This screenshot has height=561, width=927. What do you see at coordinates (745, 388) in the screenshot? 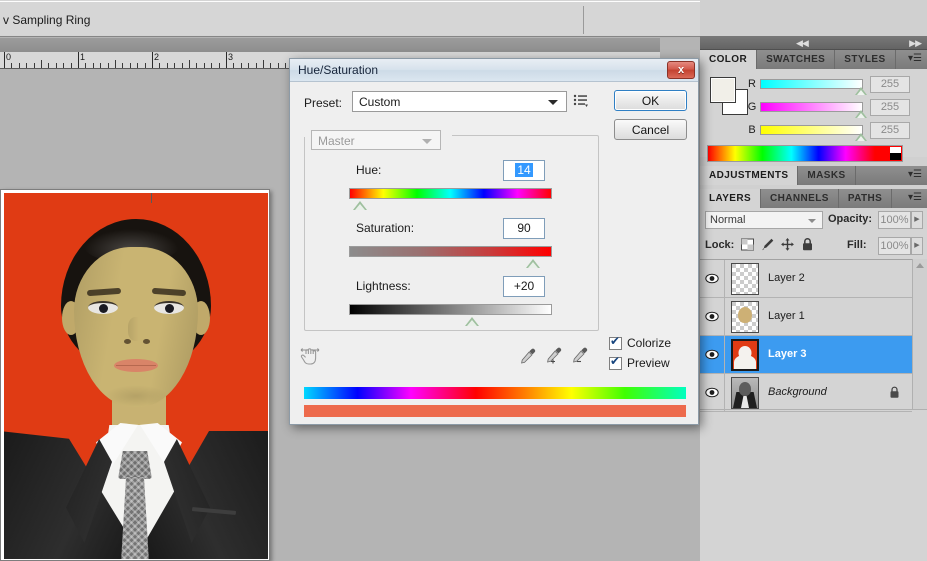
I see `thumbnail-head` at bounding box center [745, 388].